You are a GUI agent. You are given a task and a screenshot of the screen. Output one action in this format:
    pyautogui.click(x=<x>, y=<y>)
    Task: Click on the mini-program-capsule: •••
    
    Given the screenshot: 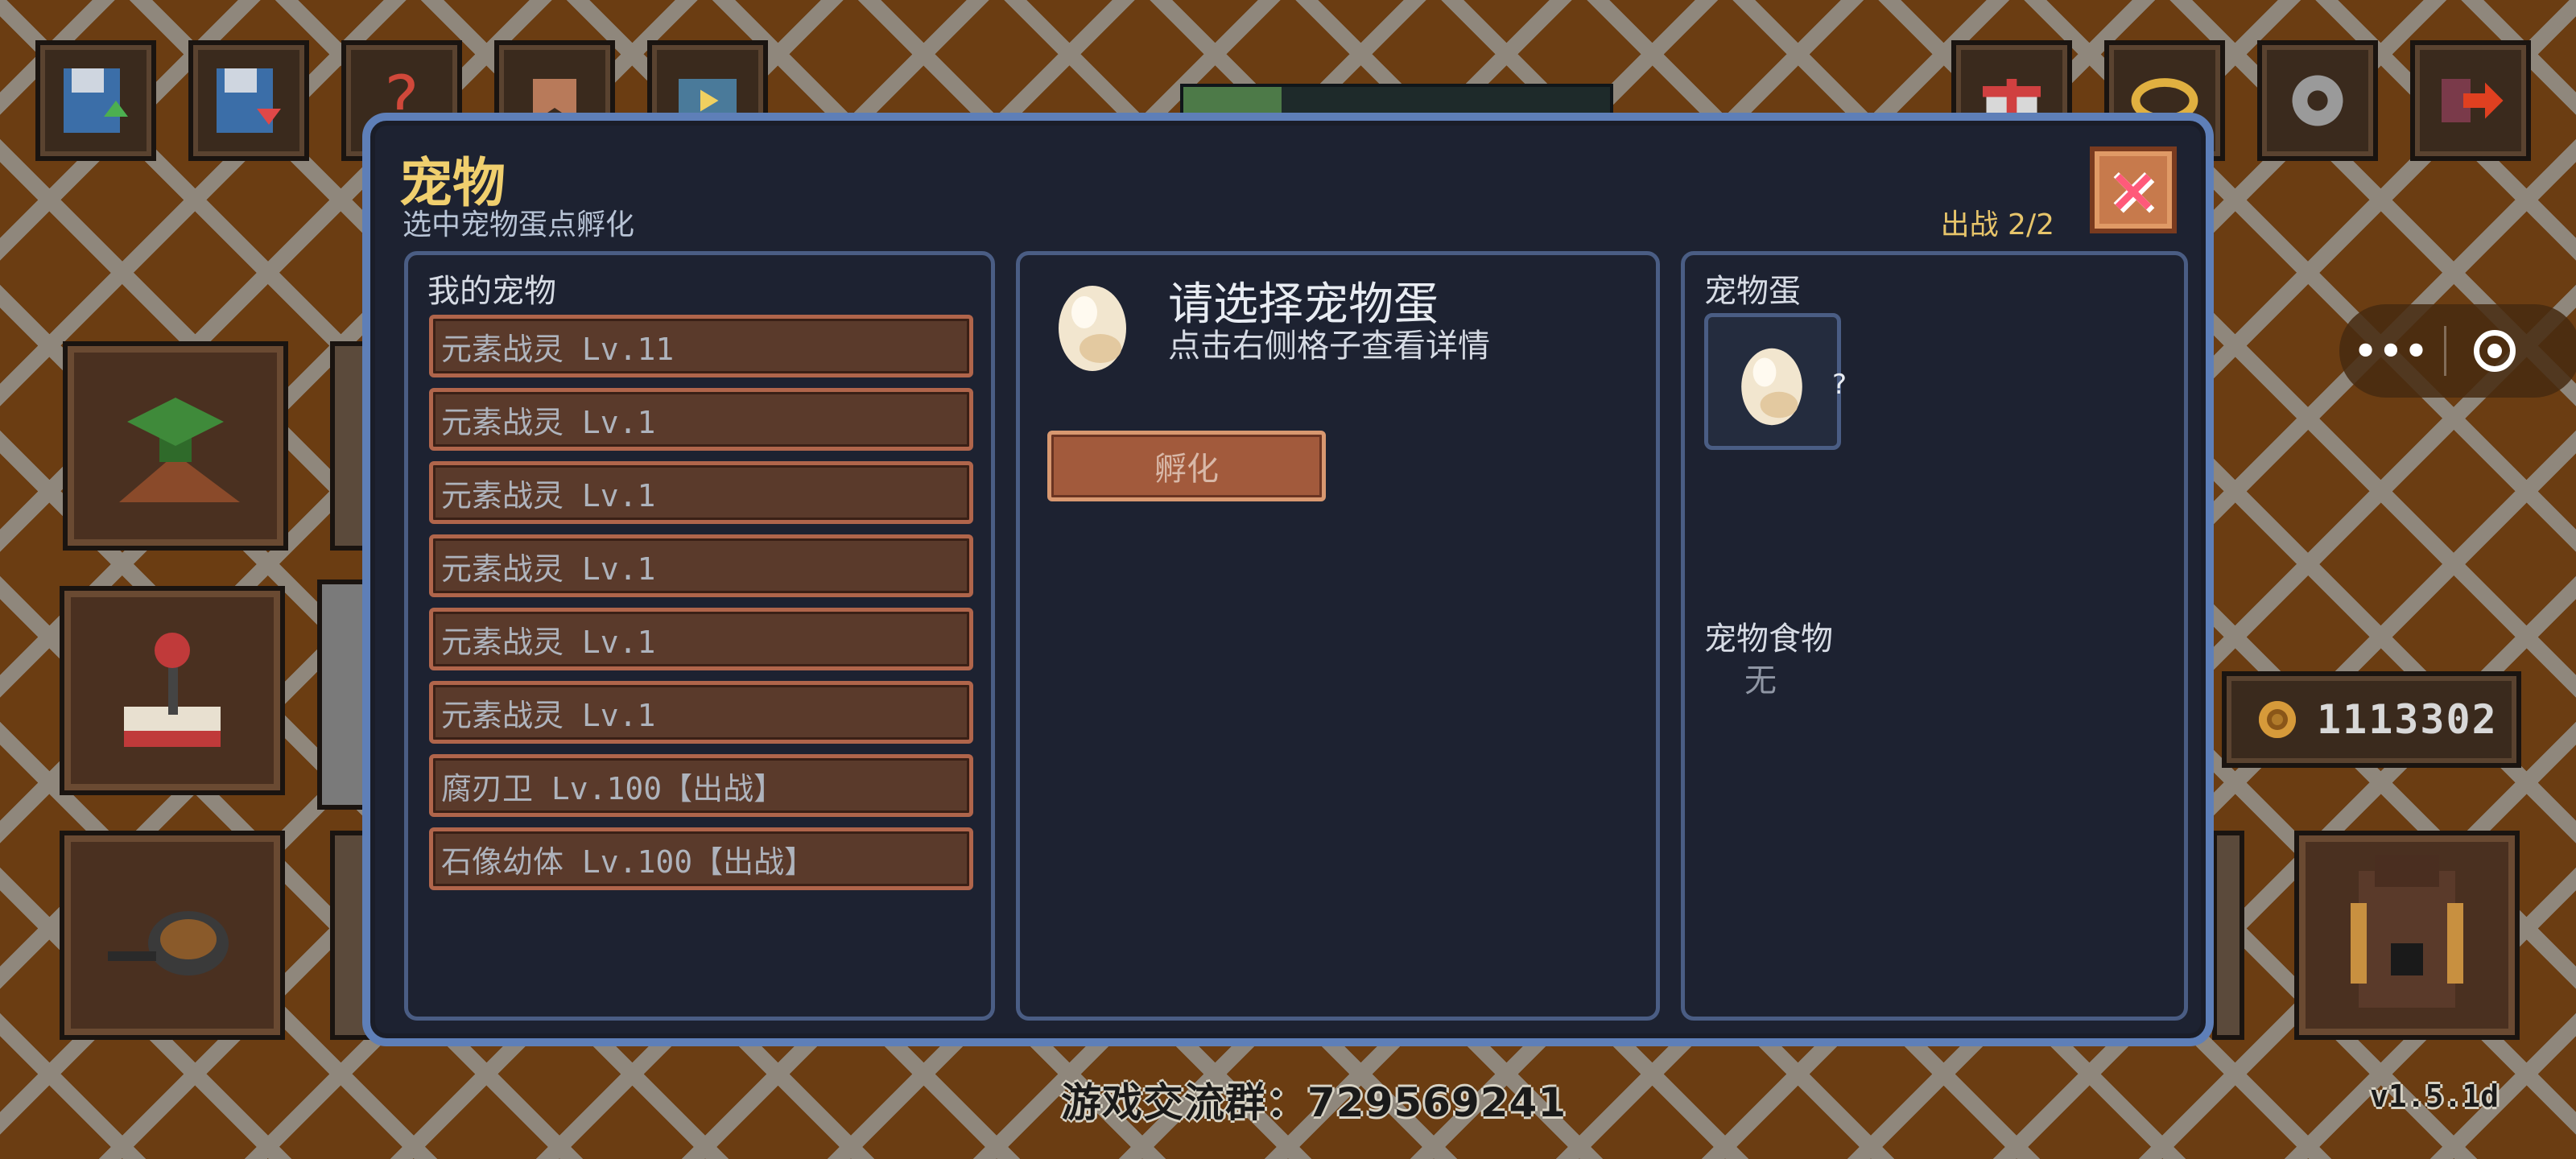 What is the action you would take?
    pyautogui.click(x=2457, y=351)
    